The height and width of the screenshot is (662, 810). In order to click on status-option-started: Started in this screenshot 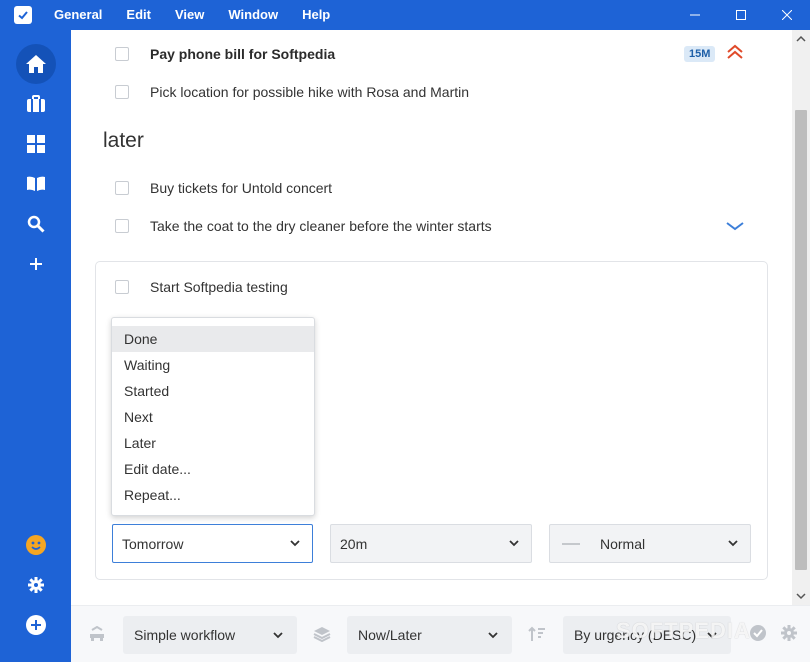, I will do `click(213, 391)`.